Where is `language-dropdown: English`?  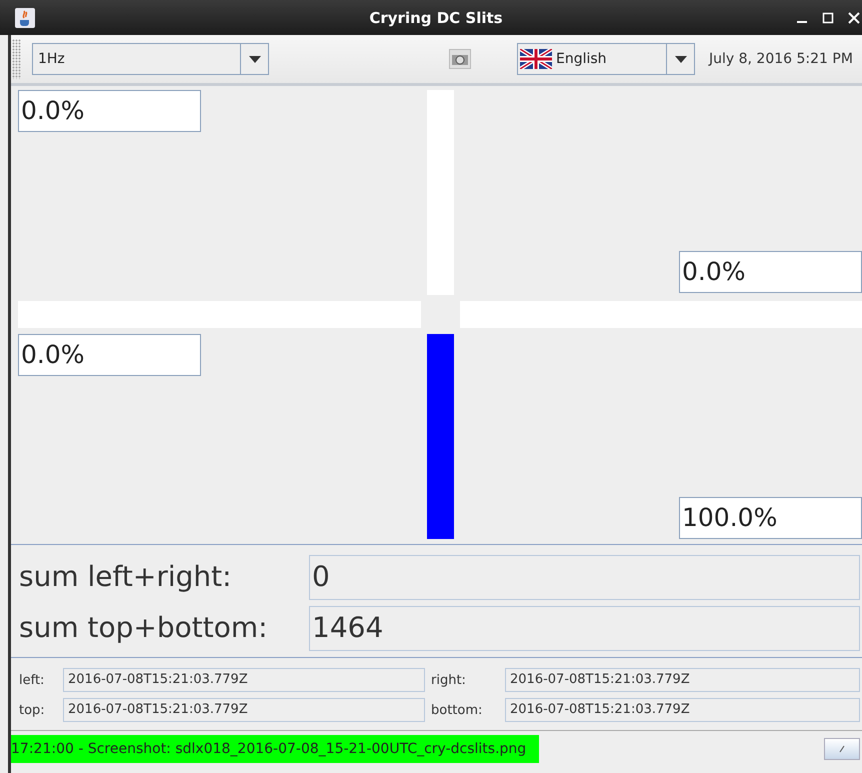 language-dropdown: English is located at coordinates (606, 59).